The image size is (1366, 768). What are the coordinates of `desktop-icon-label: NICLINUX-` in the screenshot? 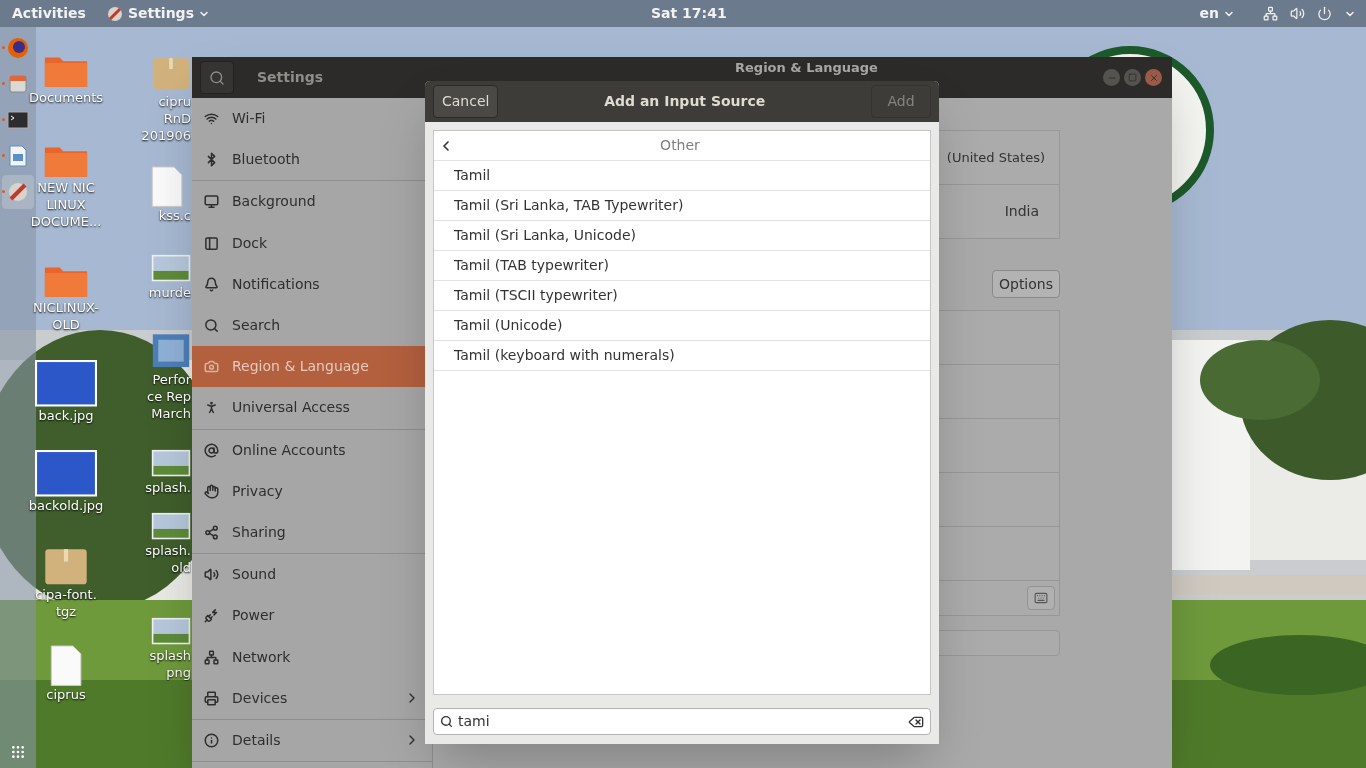 It's located at (66, 307).